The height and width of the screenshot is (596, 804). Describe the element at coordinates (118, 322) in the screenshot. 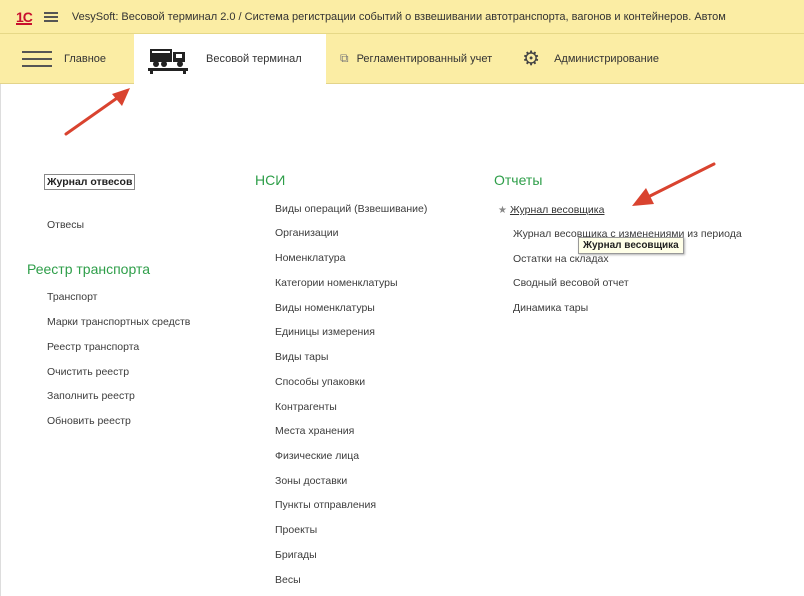

I see `registry-item-brands: Марки транспортных средств` at that location.